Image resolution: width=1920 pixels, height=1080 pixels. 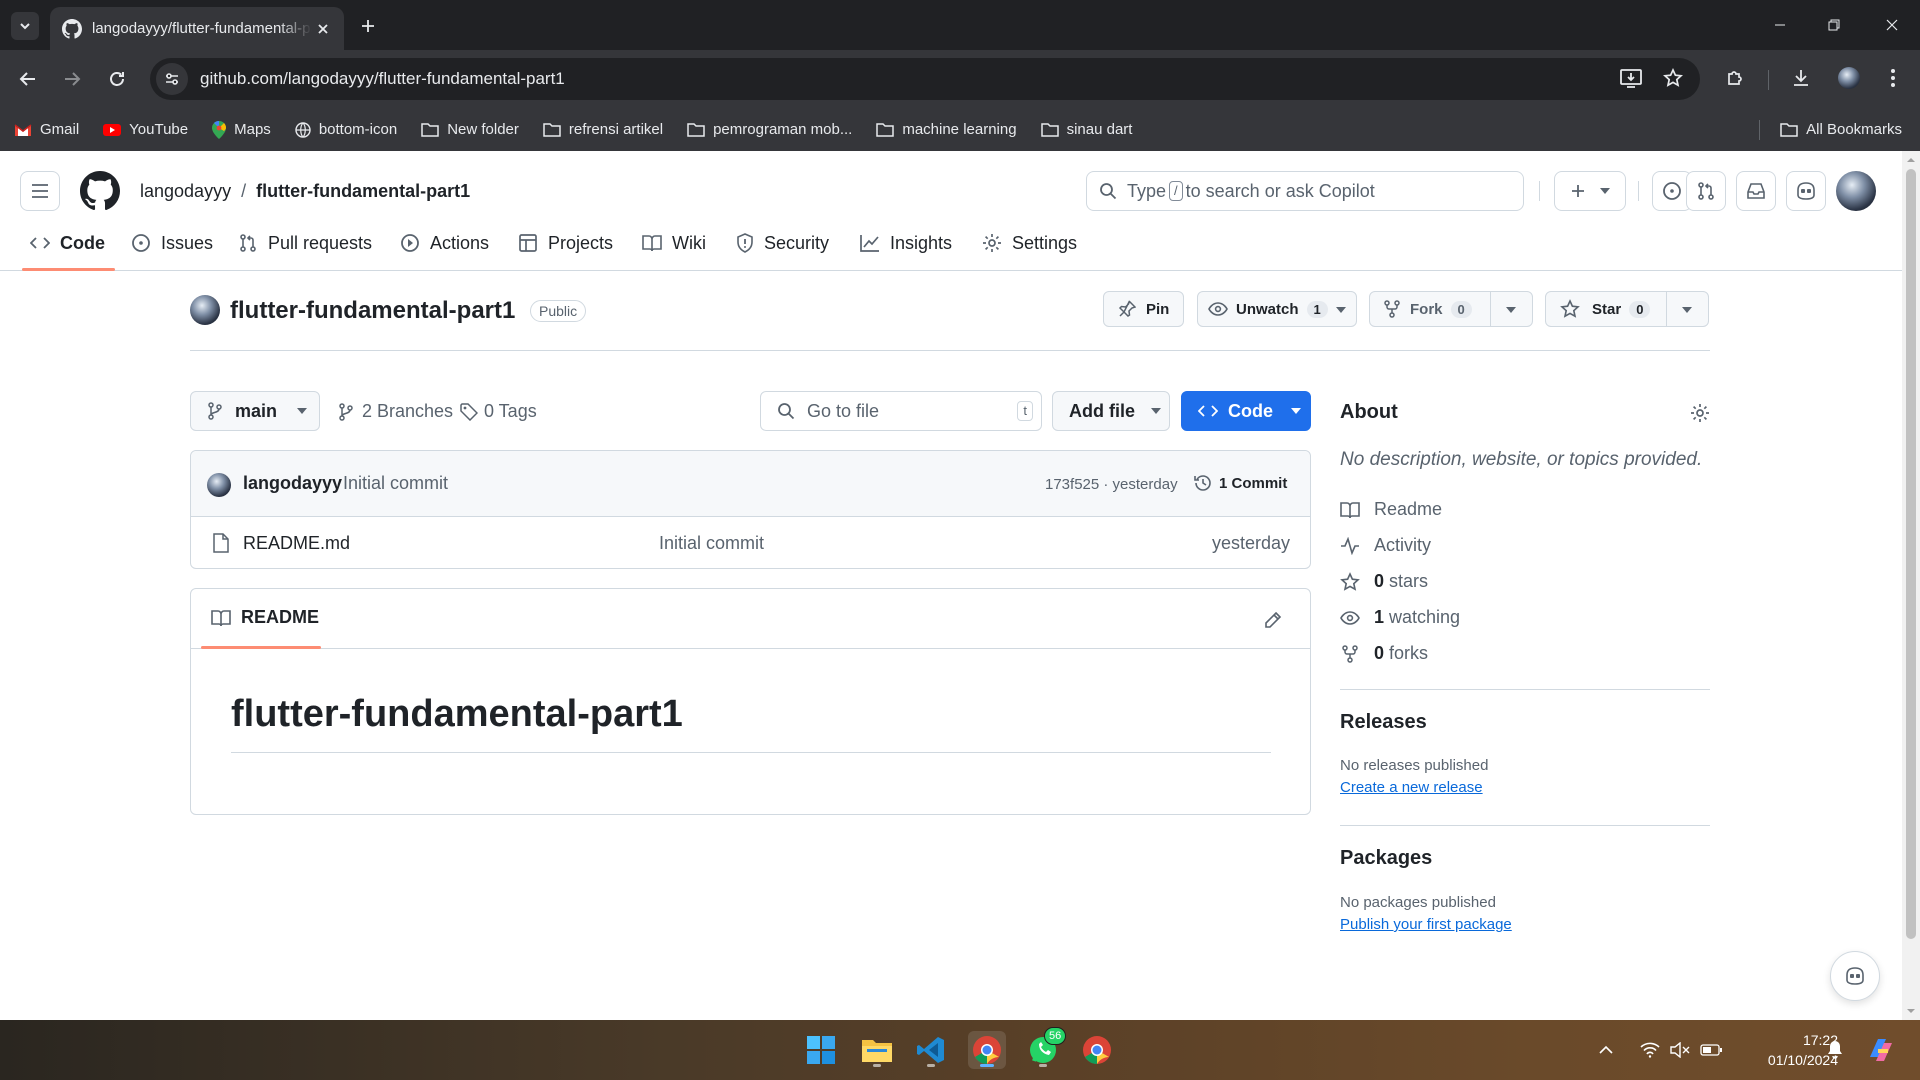 What do you see at coordinates (28, 79) in the screenshot?
I see `back-button` at bounding box center [28, 79].